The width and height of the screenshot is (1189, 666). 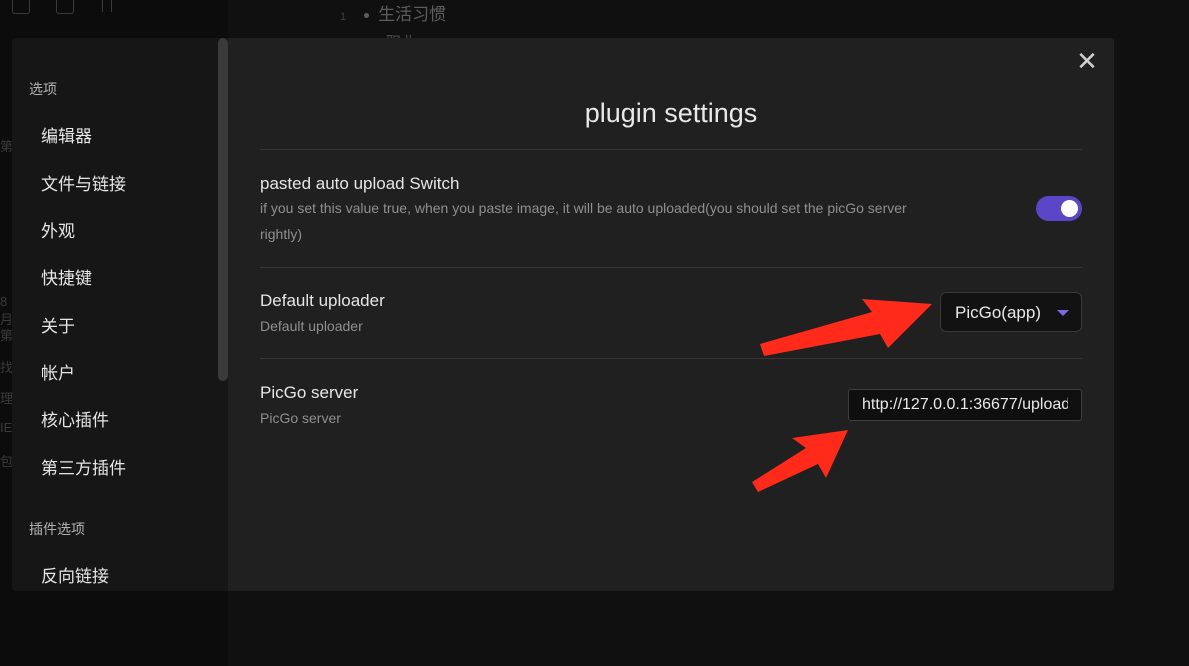 What do you see at coordinates (83, 466) in the screenshot?
I see `sidebar-item-third-party-plugins: 第三方插件` at bounding box center [83, 466].